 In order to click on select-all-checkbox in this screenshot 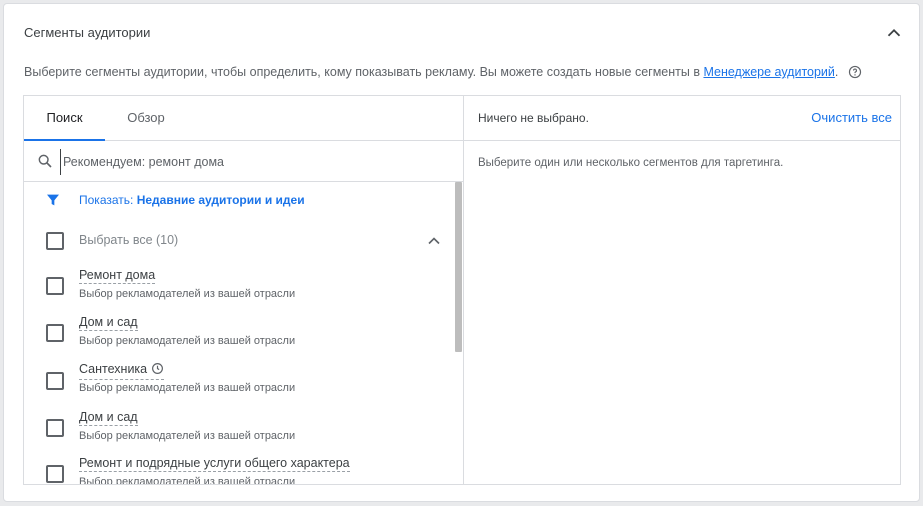, I will do `click(55, 241)`.